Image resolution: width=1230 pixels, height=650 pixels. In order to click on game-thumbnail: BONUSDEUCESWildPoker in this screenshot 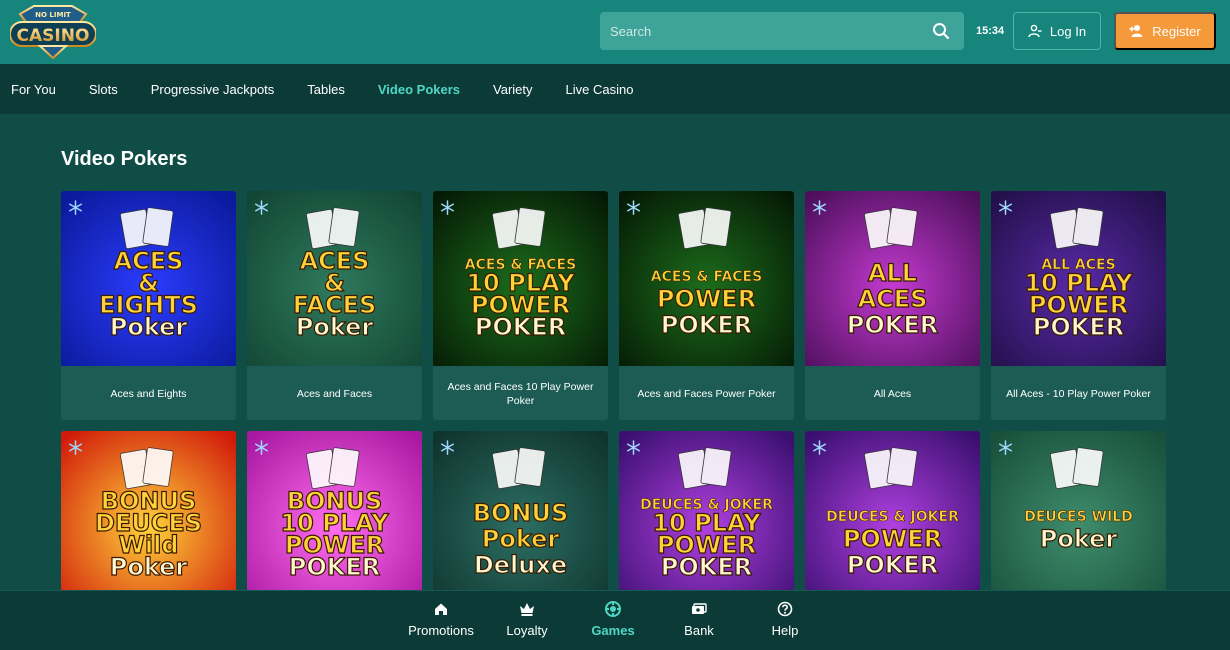, I will do `click(148, 518)`.